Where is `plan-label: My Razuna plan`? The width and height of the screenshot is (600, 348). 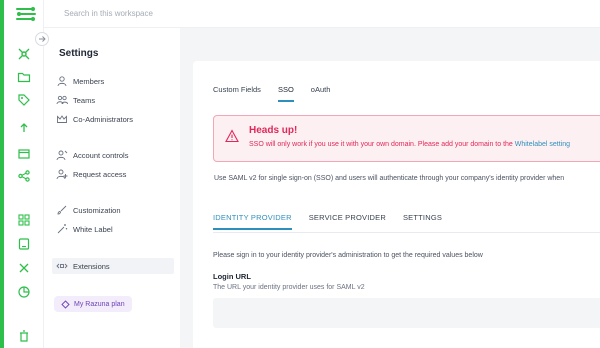 plan-label: My Razuna plan is located at coordinates (99, 304).